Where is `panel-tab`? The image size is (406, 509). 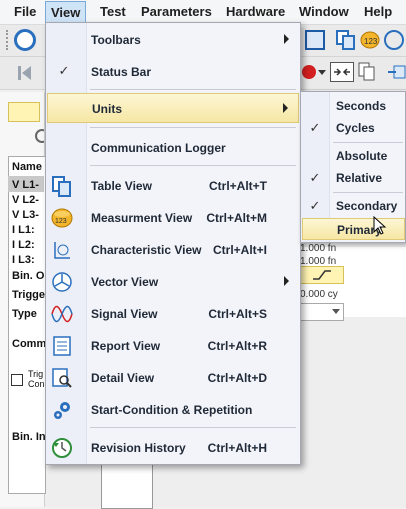
panel-tab is located at coordinates (24, 112).